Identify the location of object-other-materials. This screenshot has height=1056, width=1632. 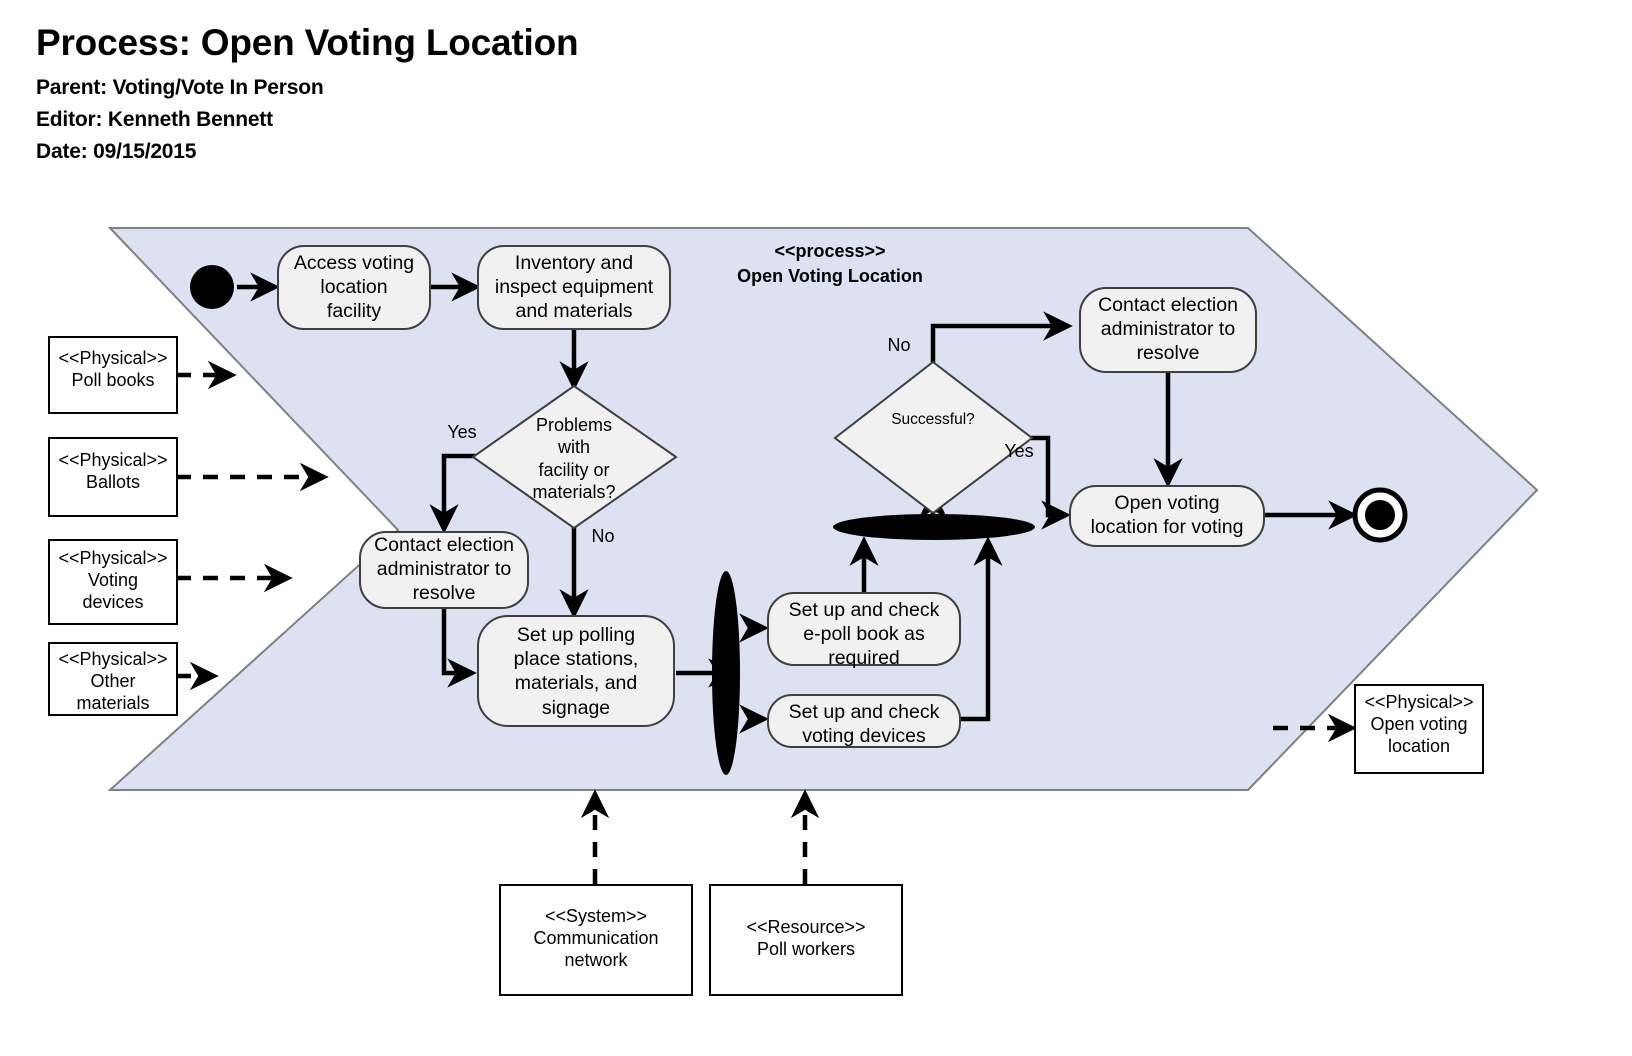
(113, 679).